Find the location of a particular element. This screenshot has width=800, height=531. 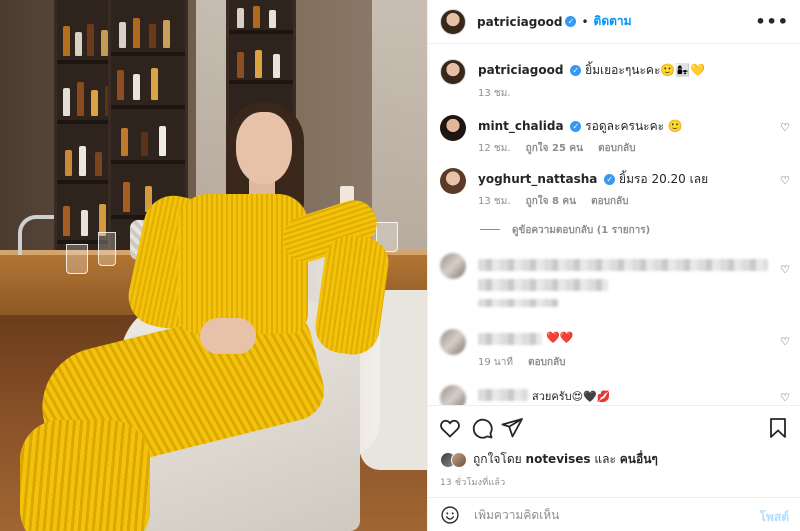

comment-likes: ถูกใจ 8 คน is located at coordinates (551, 201).